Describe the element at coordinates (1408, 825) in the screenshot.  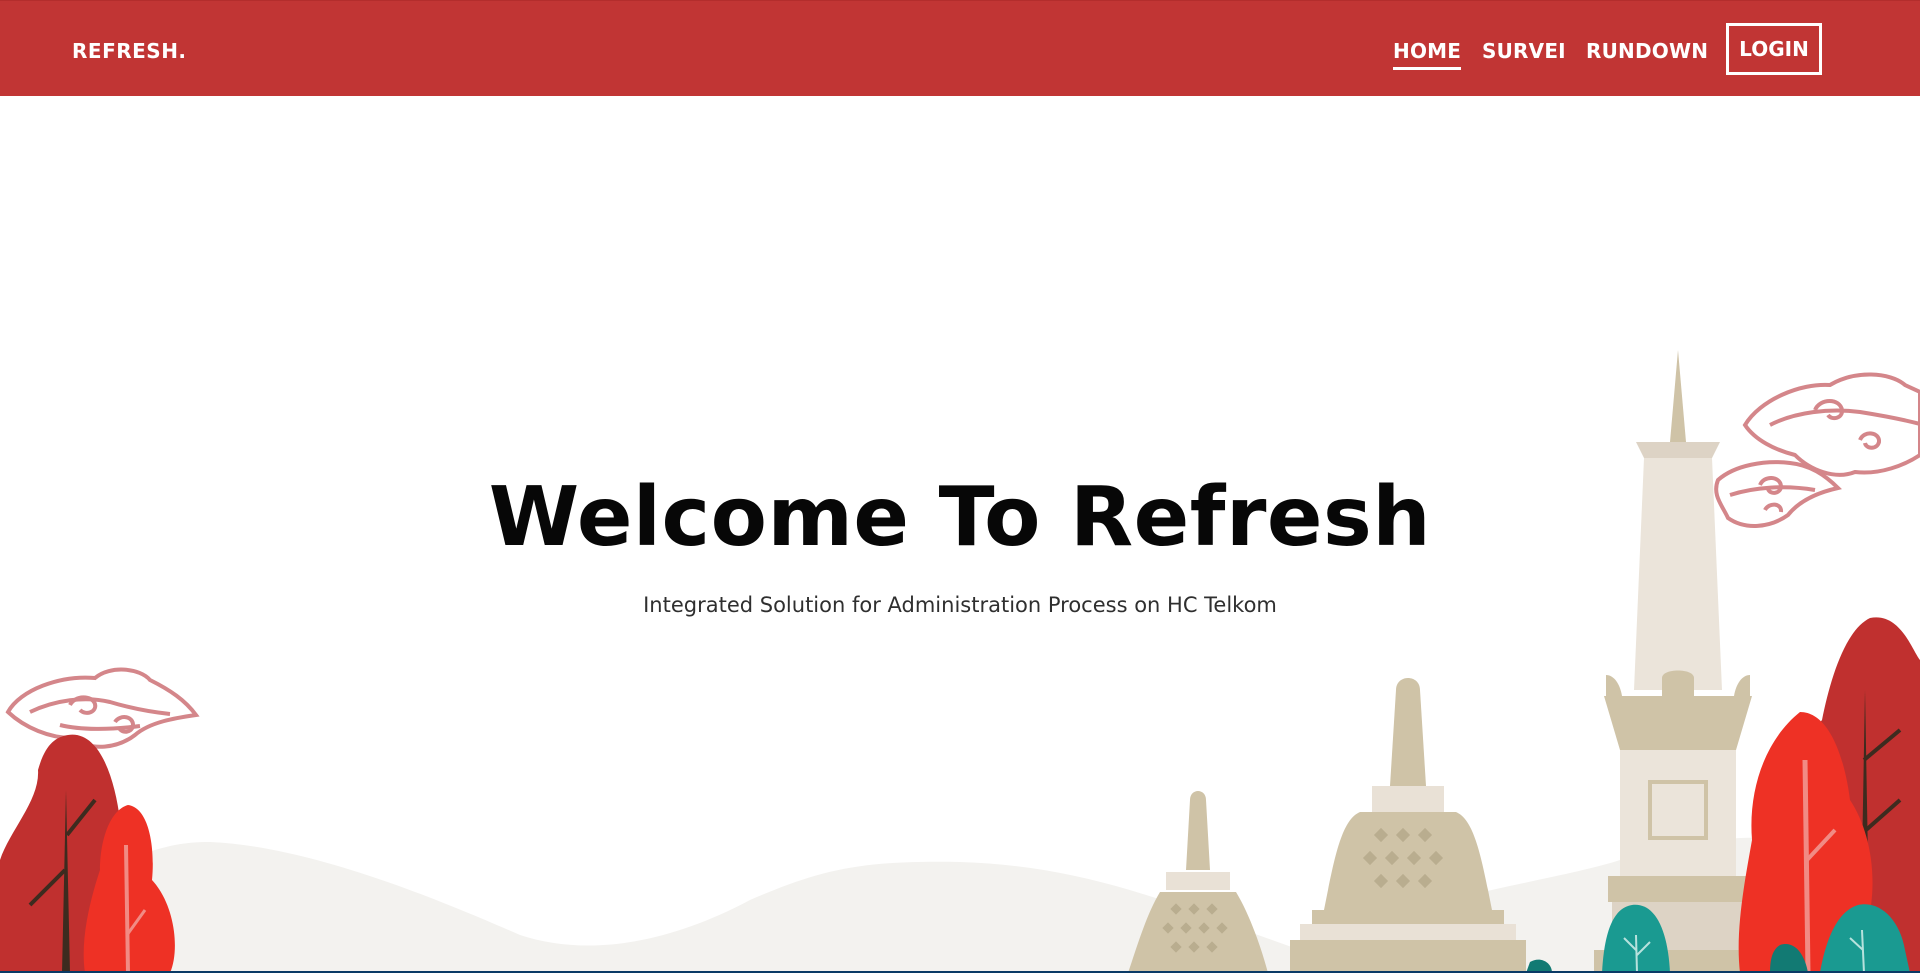
I see `large-stupa-icon` at that location.